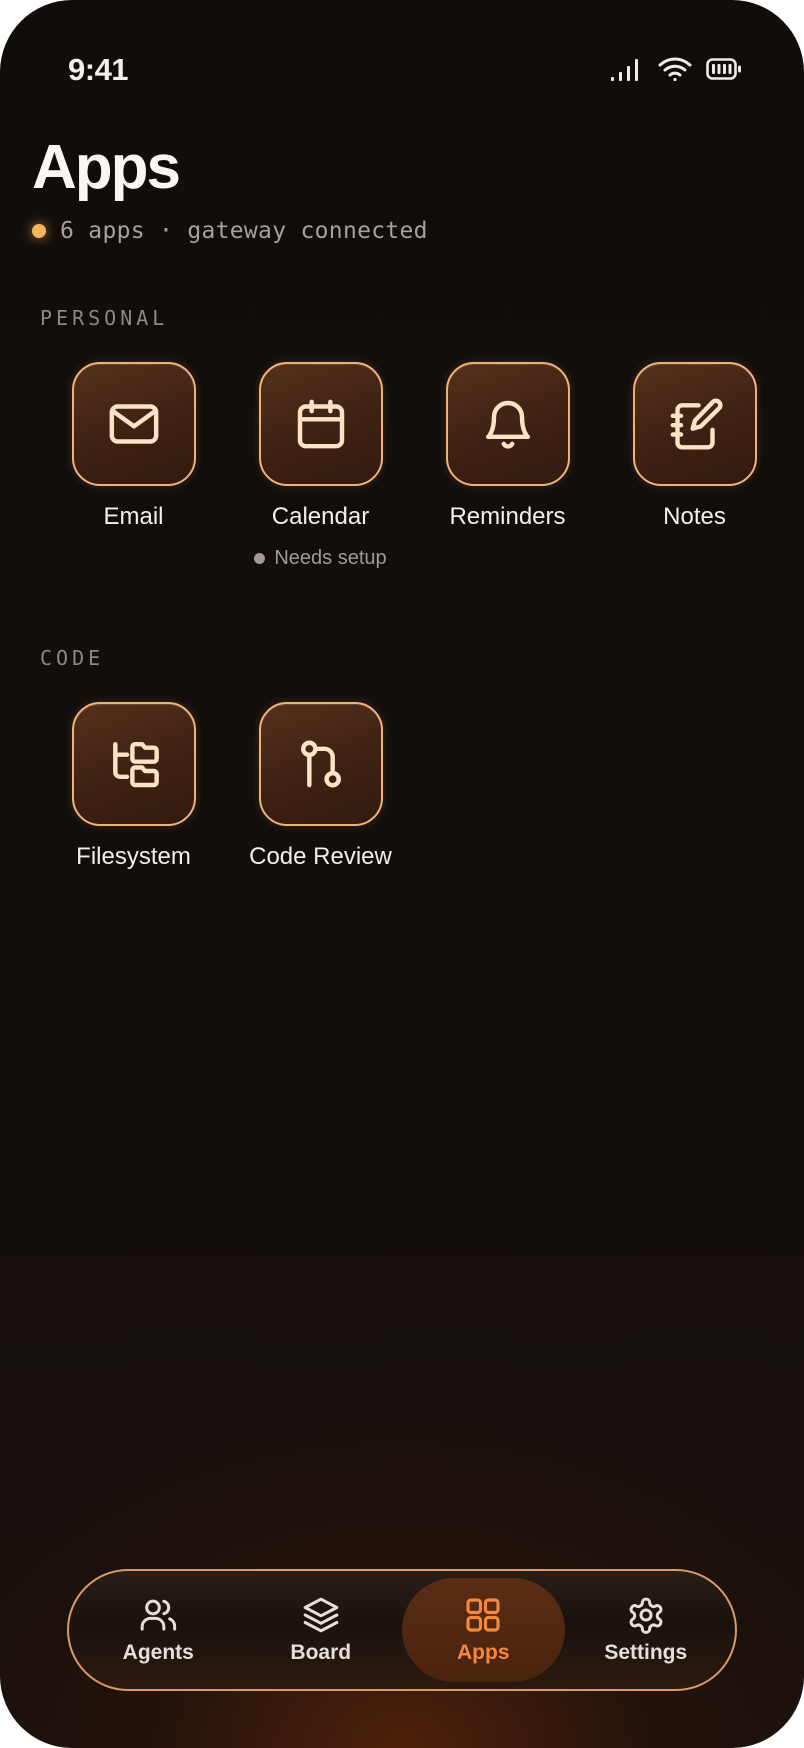  I want to click on page-title: Apps, so click(106, 167).